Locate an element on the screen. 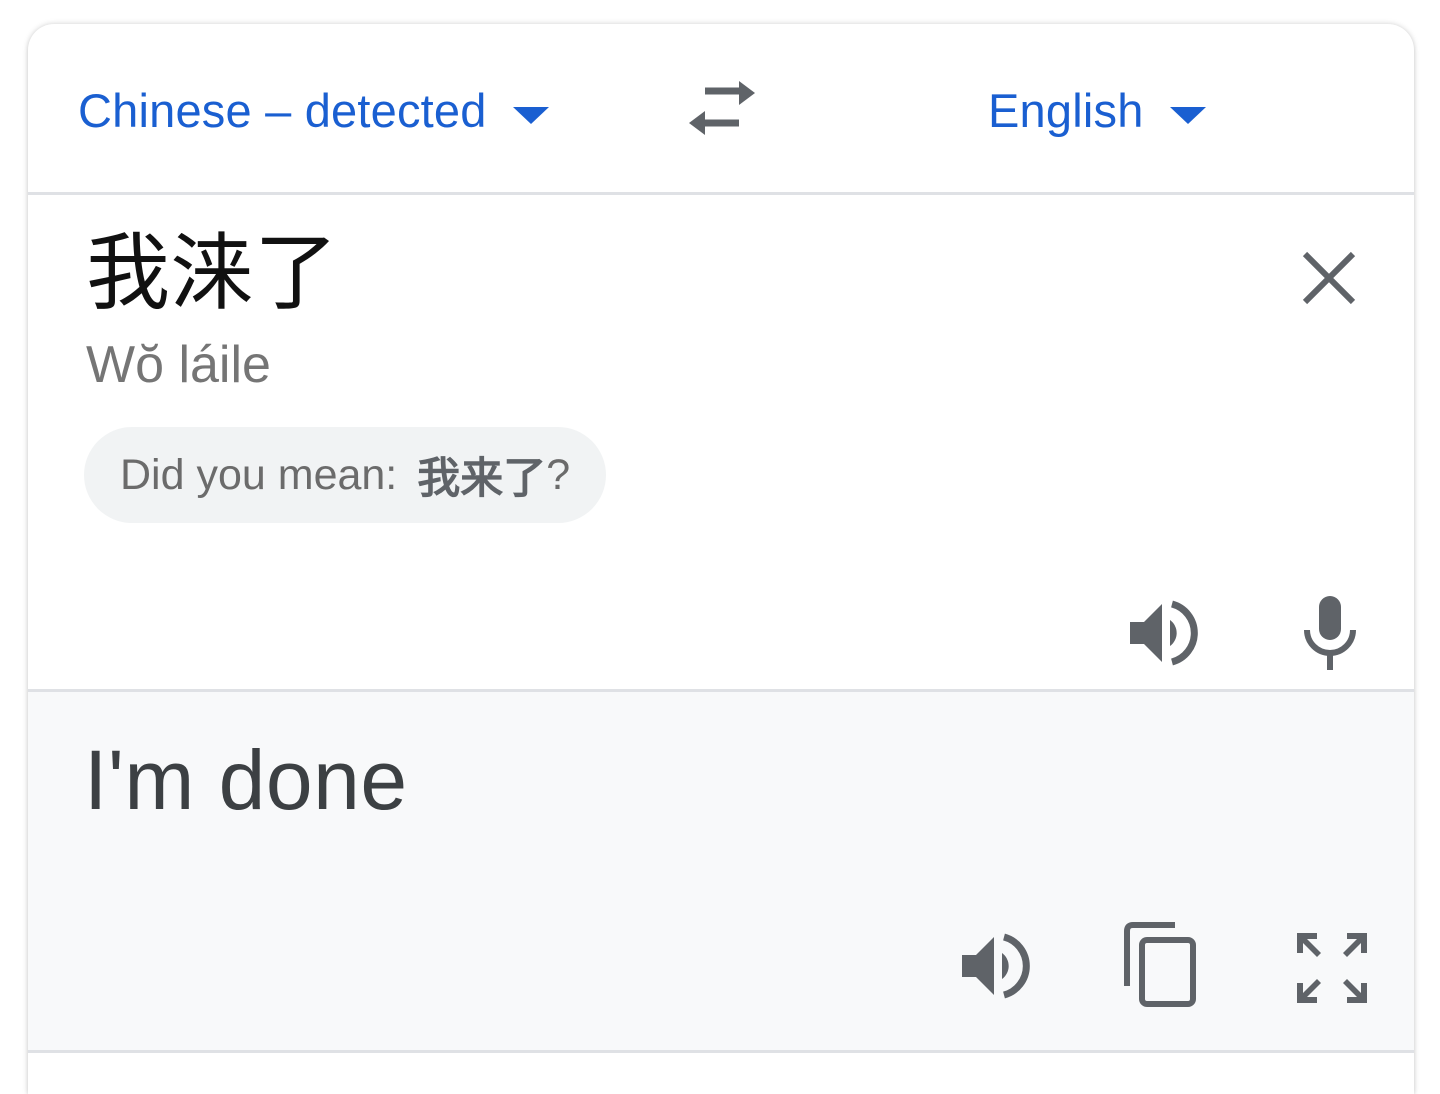 The width and height of the screenshot is (1440, 1094). clear-text-button is located at coordinates (1329, 278).